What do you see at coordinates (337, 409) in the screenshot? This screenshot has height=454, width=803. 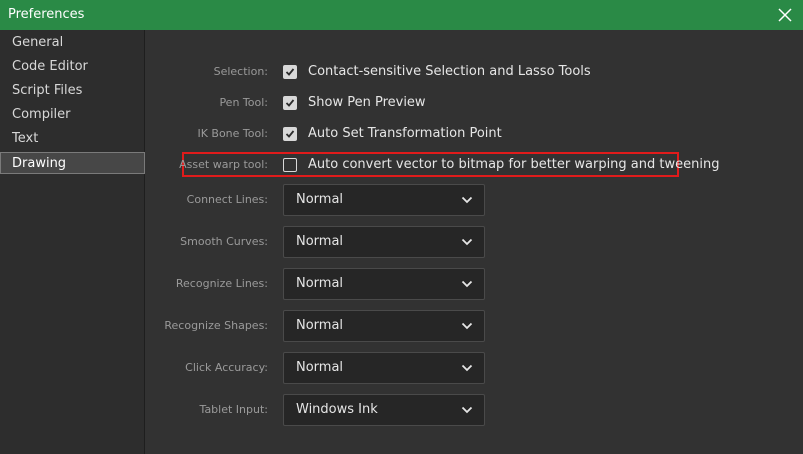 I see `tablet-input-value: Windows Ink` at bounding box center [337, 409].